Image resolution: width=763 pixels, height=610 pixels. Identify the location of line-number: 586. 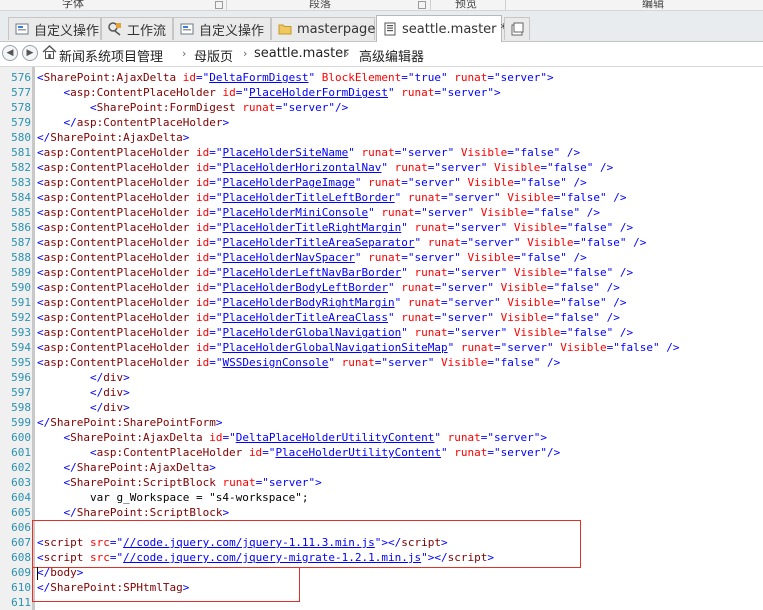
(21, 227).